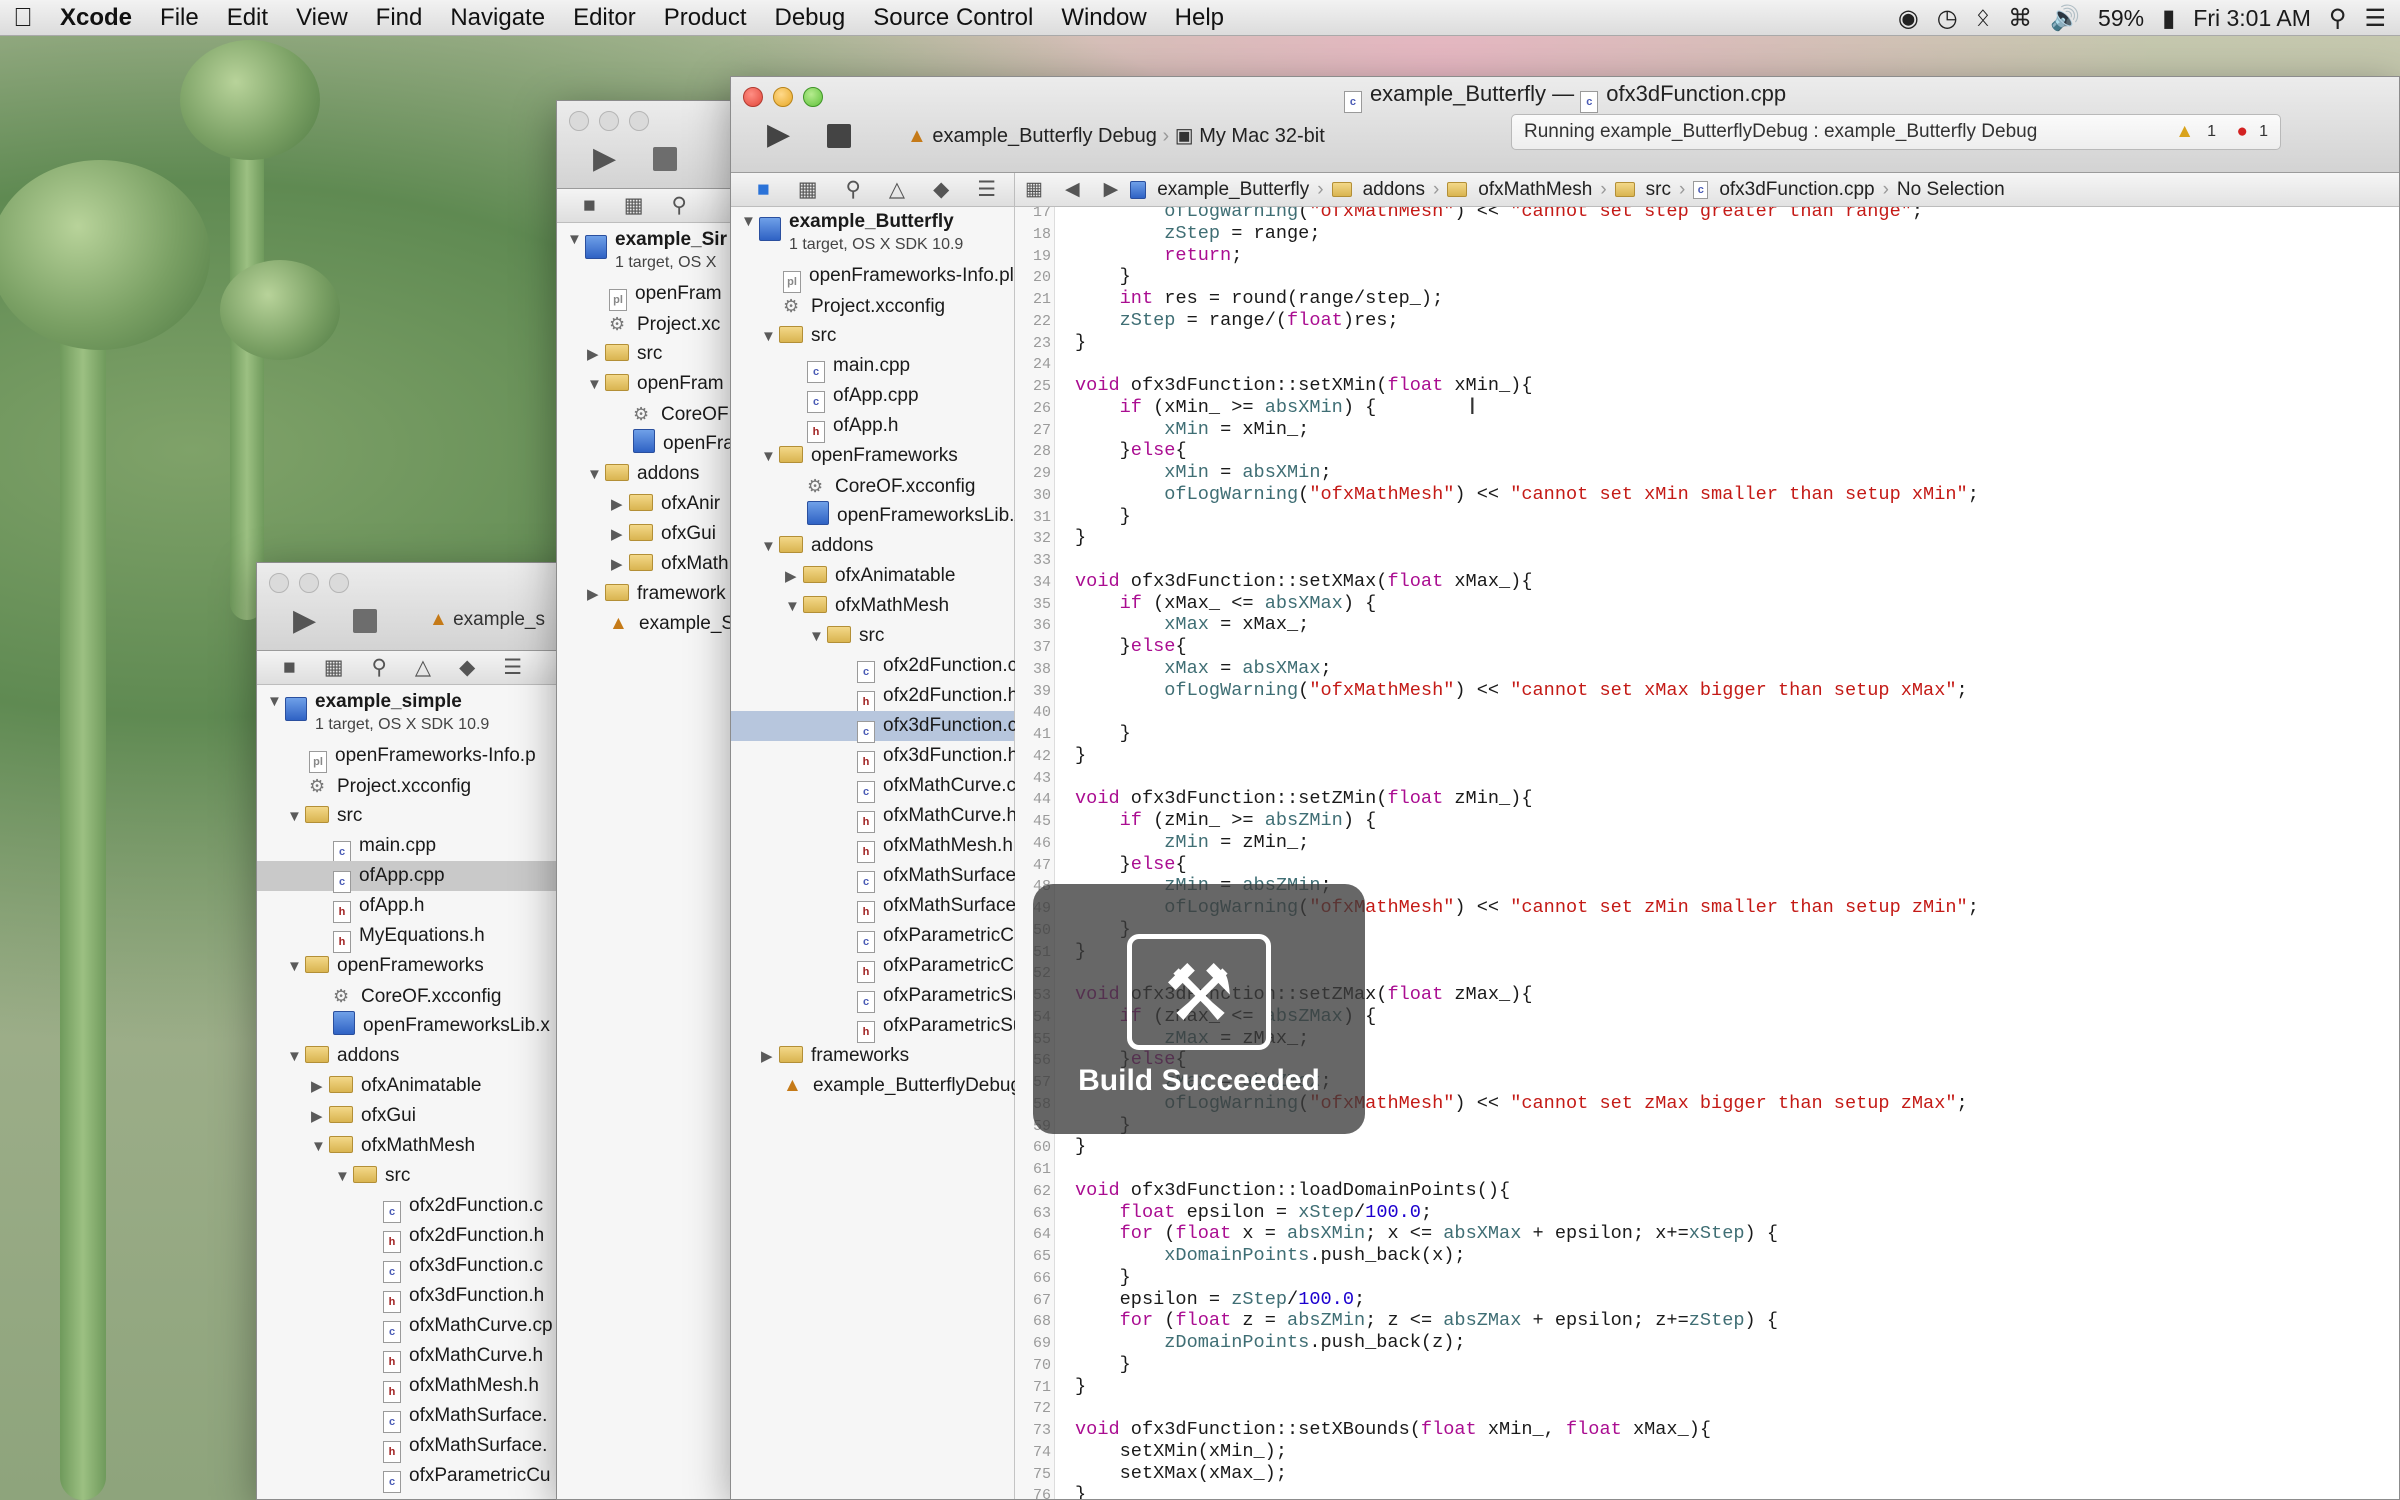 The width and height of the screenshot is (2400, 1500). I want to click on stop-icon, so click(665, 159).